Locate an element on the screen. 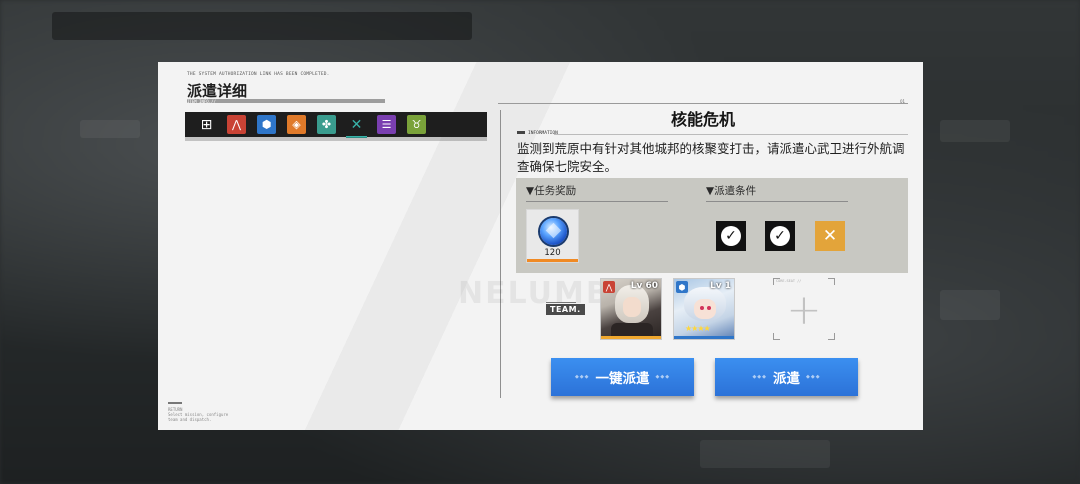 The width and height of the screenshot is (1080, 484). crystal-gem-icon is located at coordinates (553, 231).